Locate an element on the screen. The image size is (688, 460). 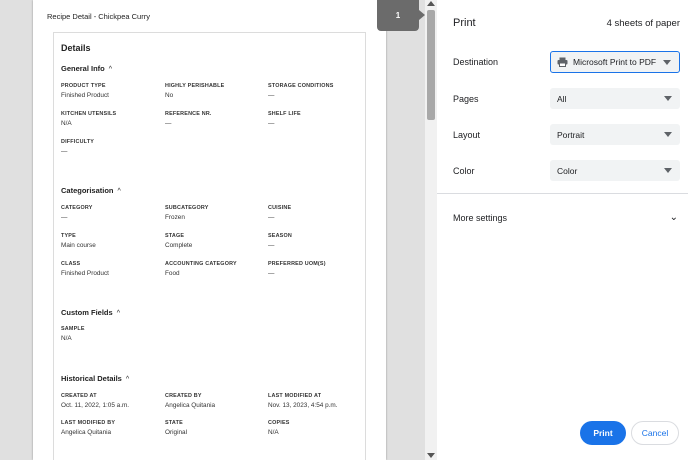
field-label: CREATED AT is located at coordinates (79, 396).